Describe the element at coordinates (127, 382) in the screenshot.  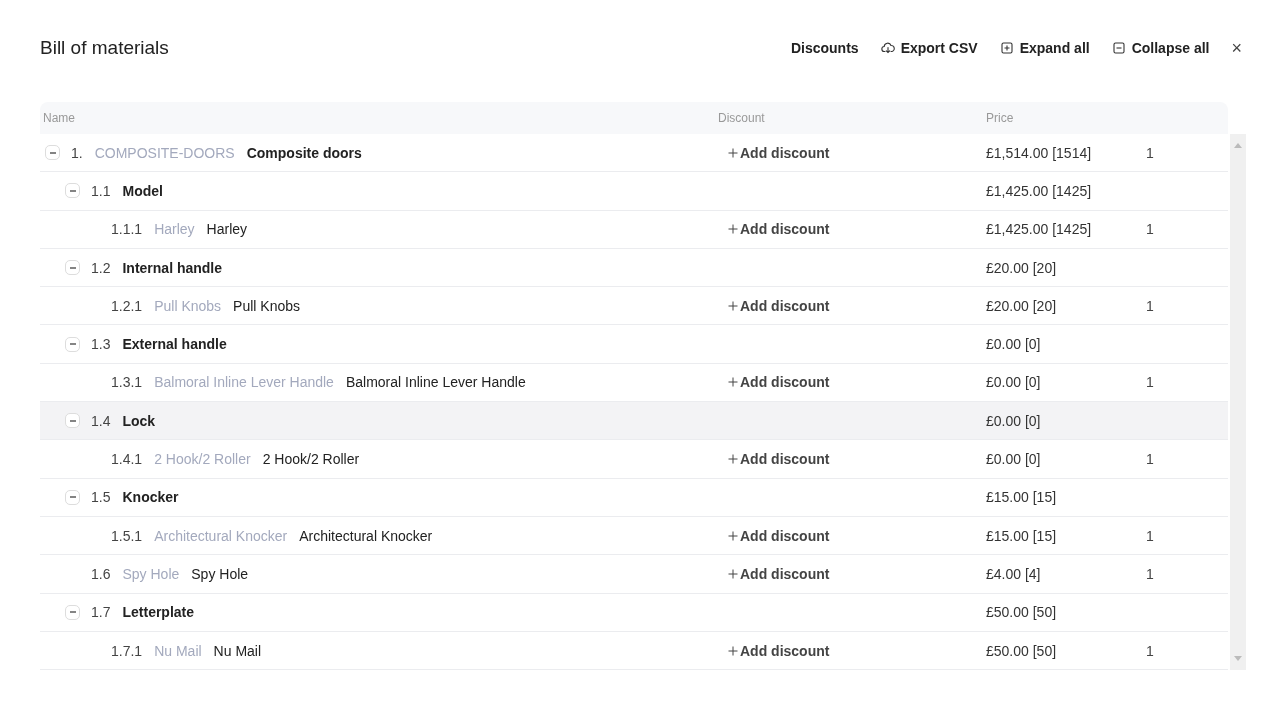
I see `item-number: 1.3.1` at that location.